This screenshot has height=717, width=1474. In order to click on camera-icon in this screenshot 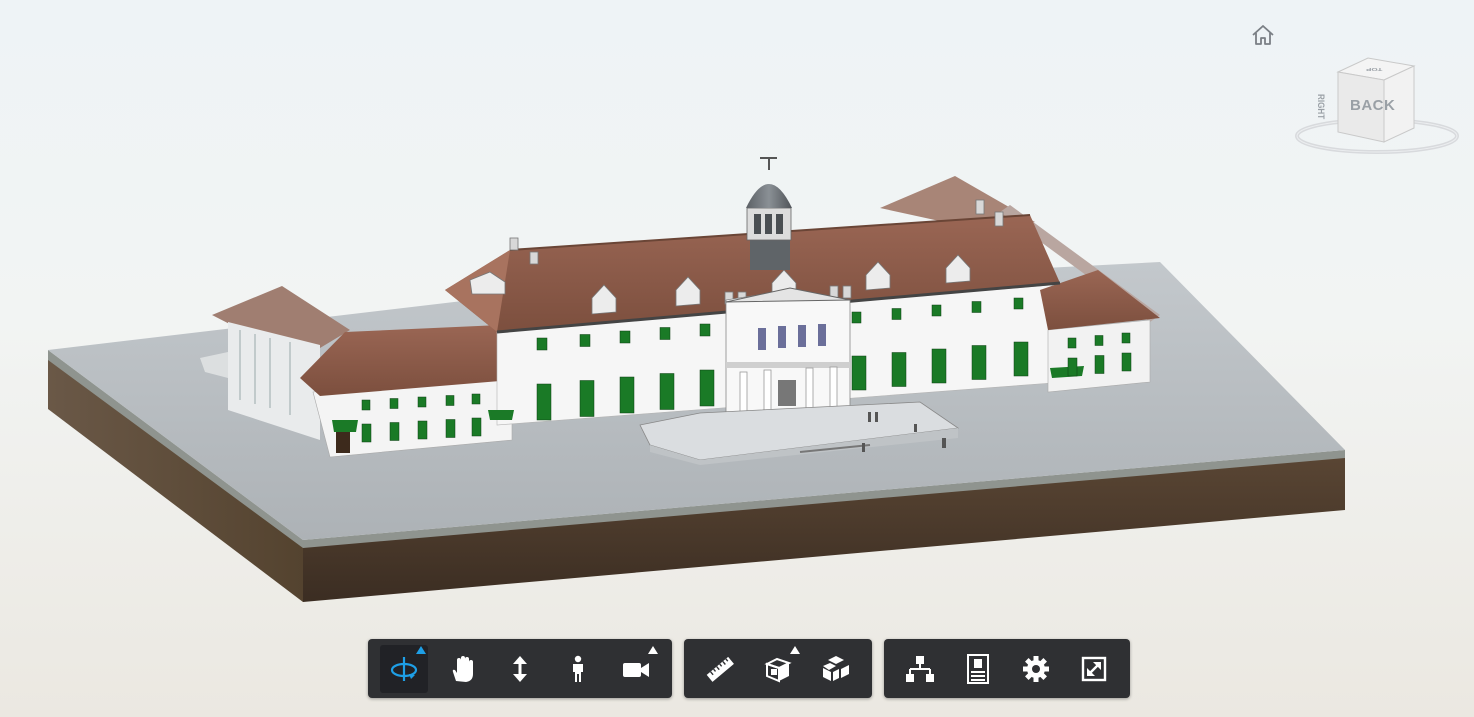, I will do `click(636, 669)`.